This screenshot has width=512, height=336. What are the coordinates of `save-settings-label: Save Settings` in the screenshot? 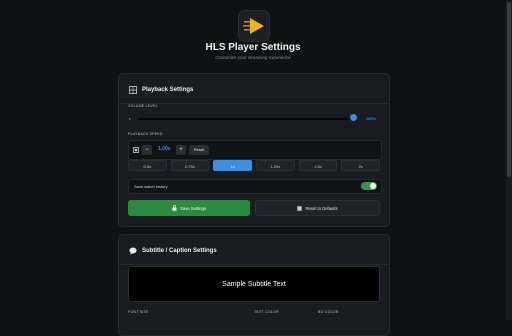 It's located at (193, 208).